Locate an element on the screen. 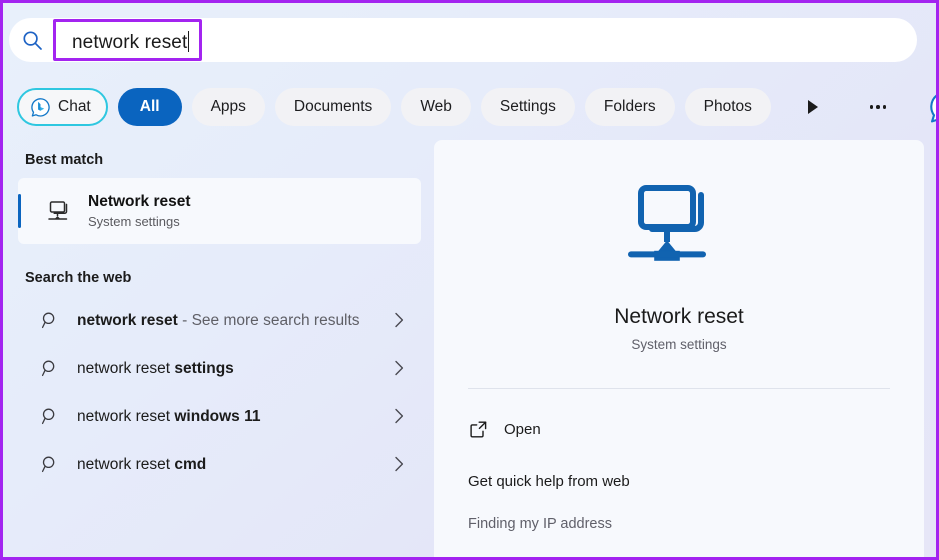 The height and width of the screenshot is (560, 939). filter-chip-folders: Folders is located at coordinates (629, 107).